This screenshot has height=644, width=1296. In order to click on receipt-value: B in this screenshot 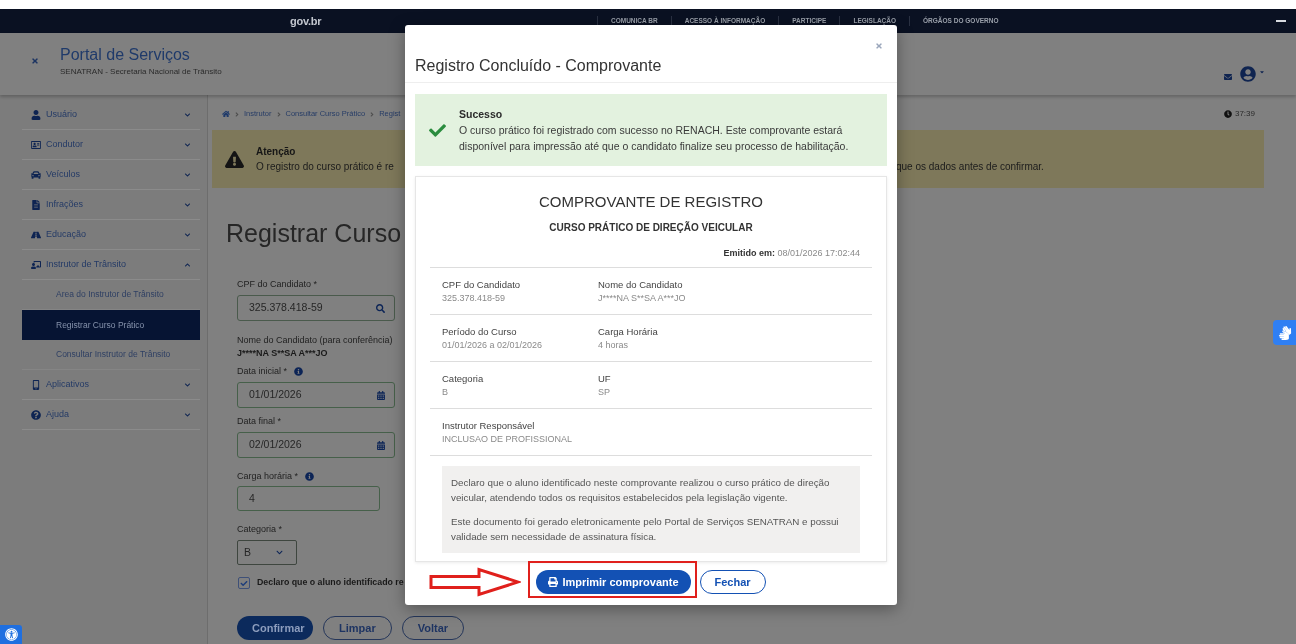, I will do `click(445, 392)`.